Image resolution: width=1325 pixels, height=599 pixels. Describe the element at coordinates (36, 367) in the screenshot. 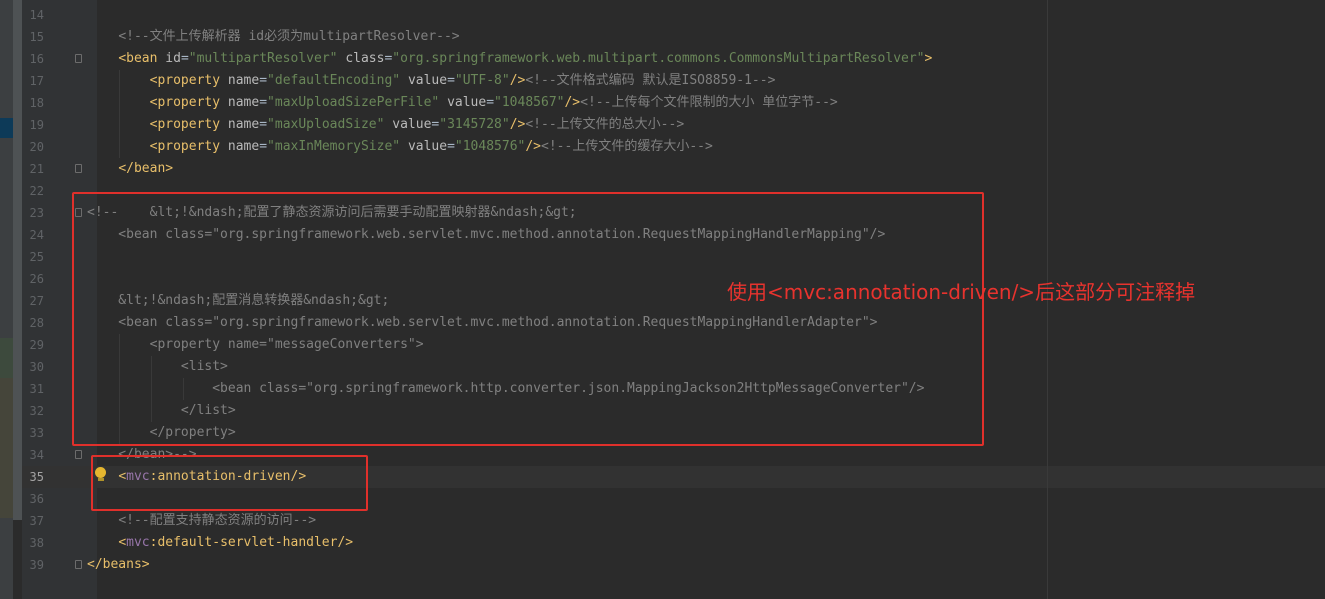

I see `line-number: 30` at that location.